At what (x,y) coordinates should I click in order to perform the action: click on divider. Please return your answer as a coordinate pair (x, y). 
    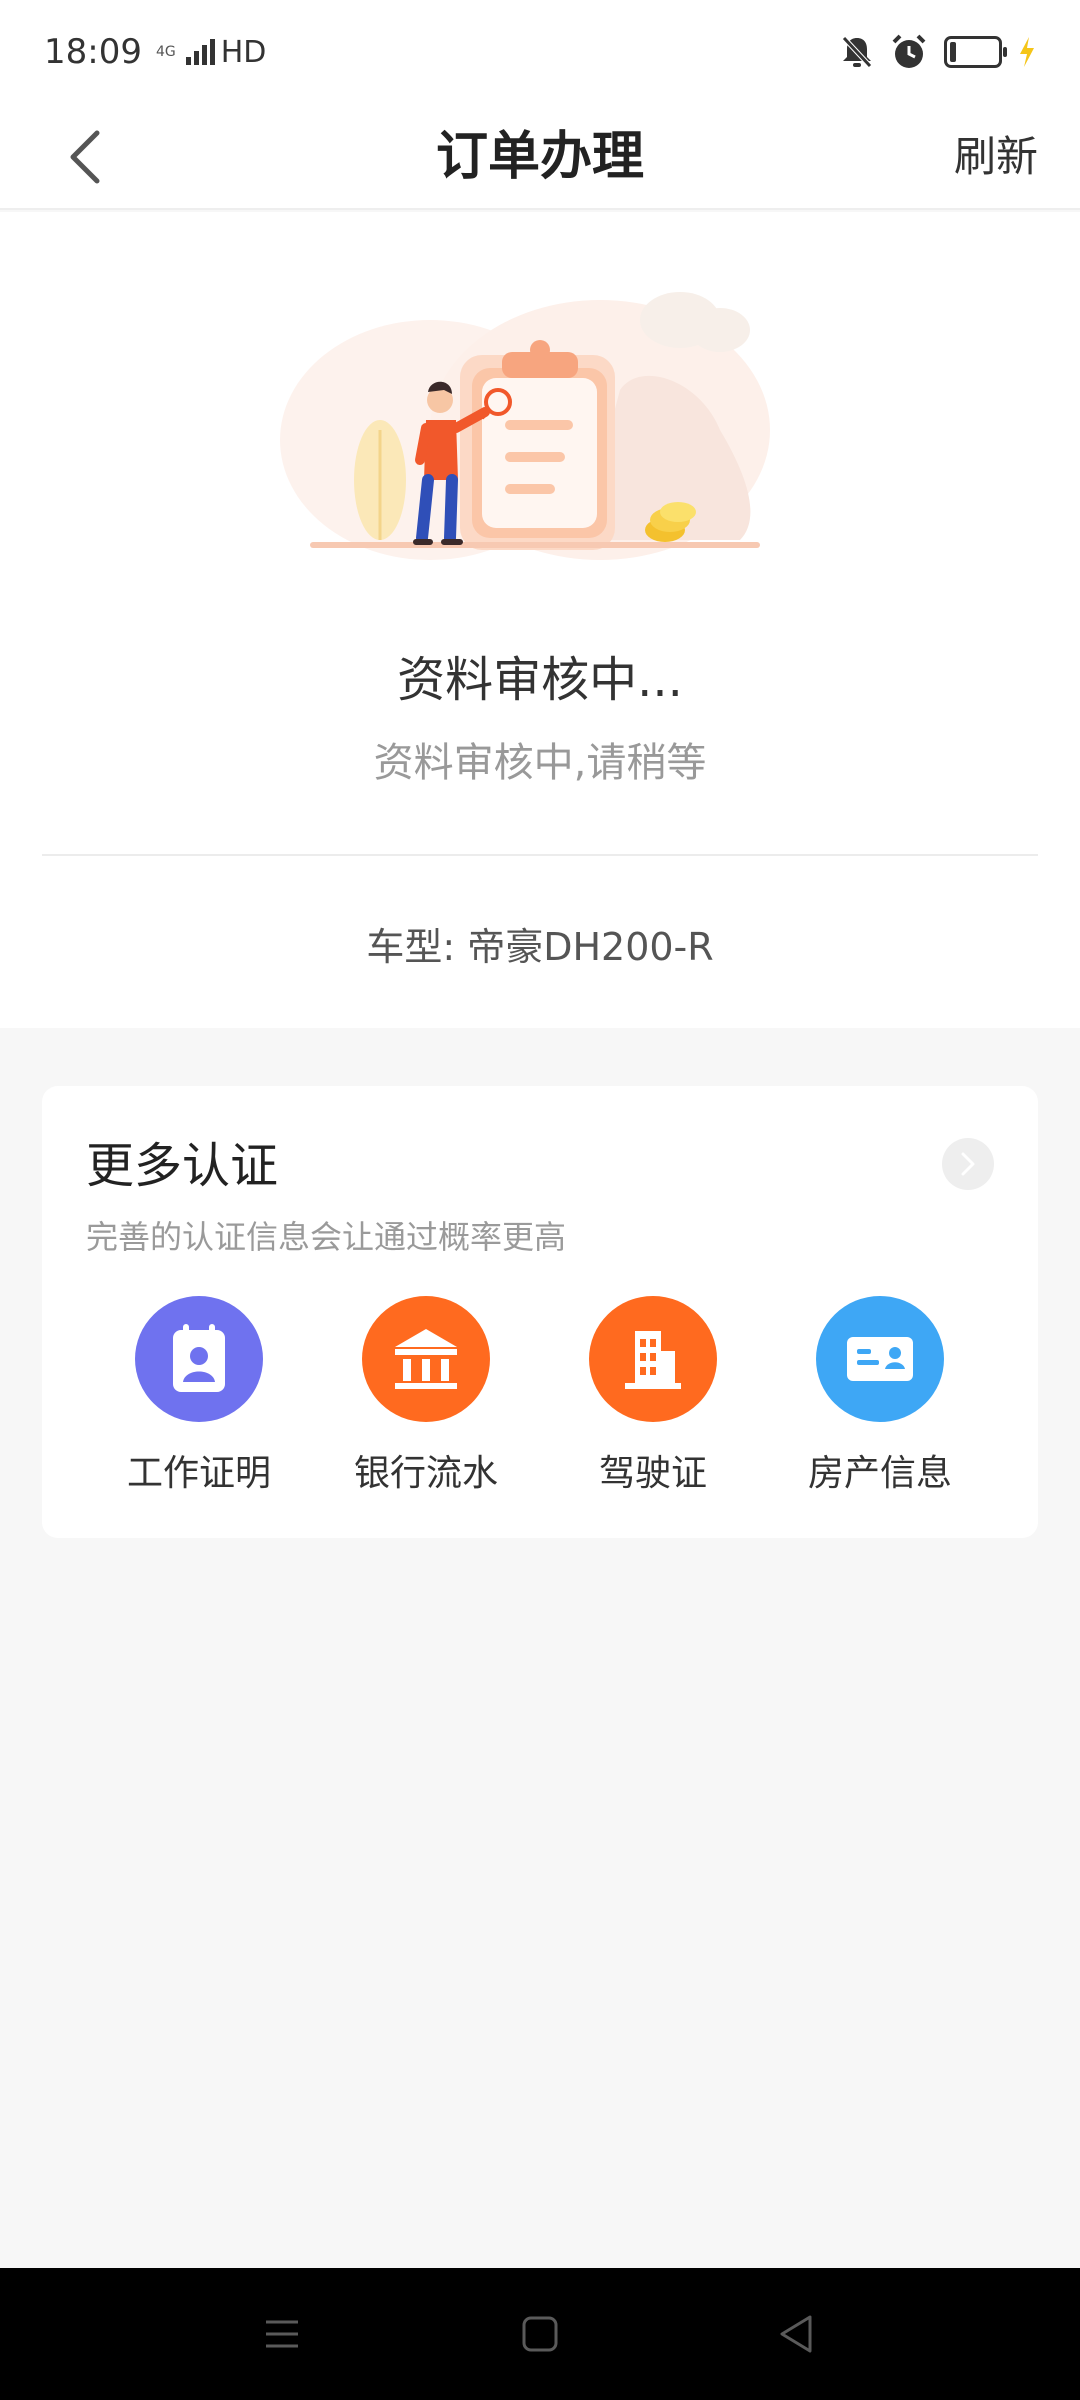
    Looking at the image, I should click on (540, 855).